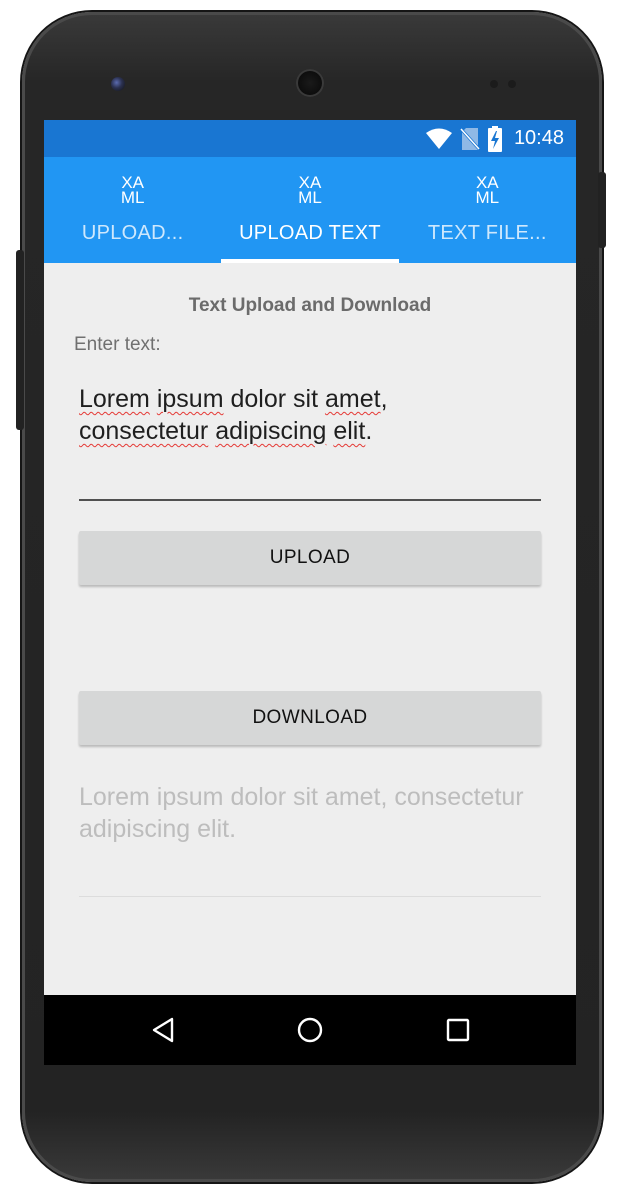  Describe the element at coordinates (306, 399) in the screenshot. I see `input-word: sit` at that location.